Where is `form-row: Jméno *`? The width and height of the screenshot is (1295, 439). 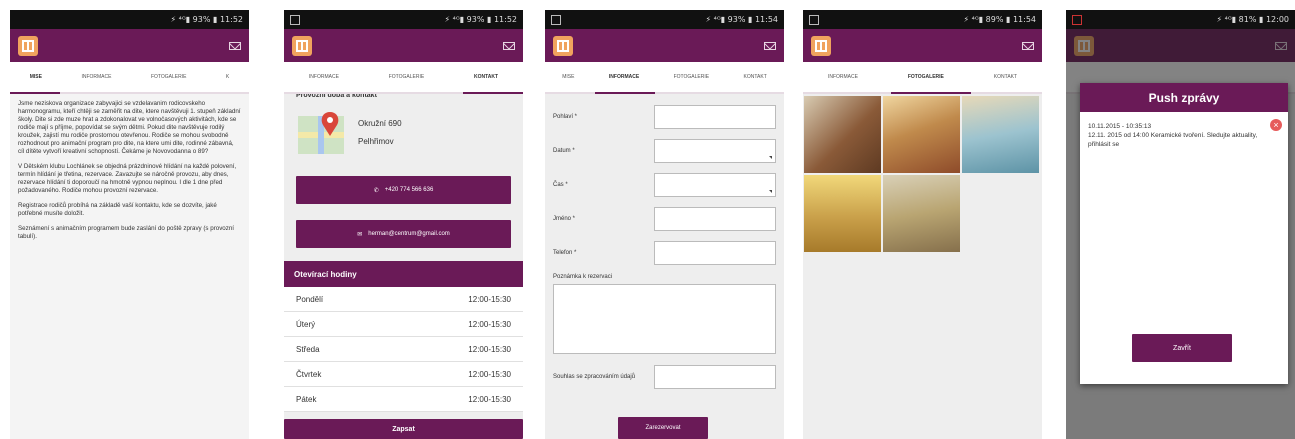 form-row: Jméno * is located at coordinates (664, 219).